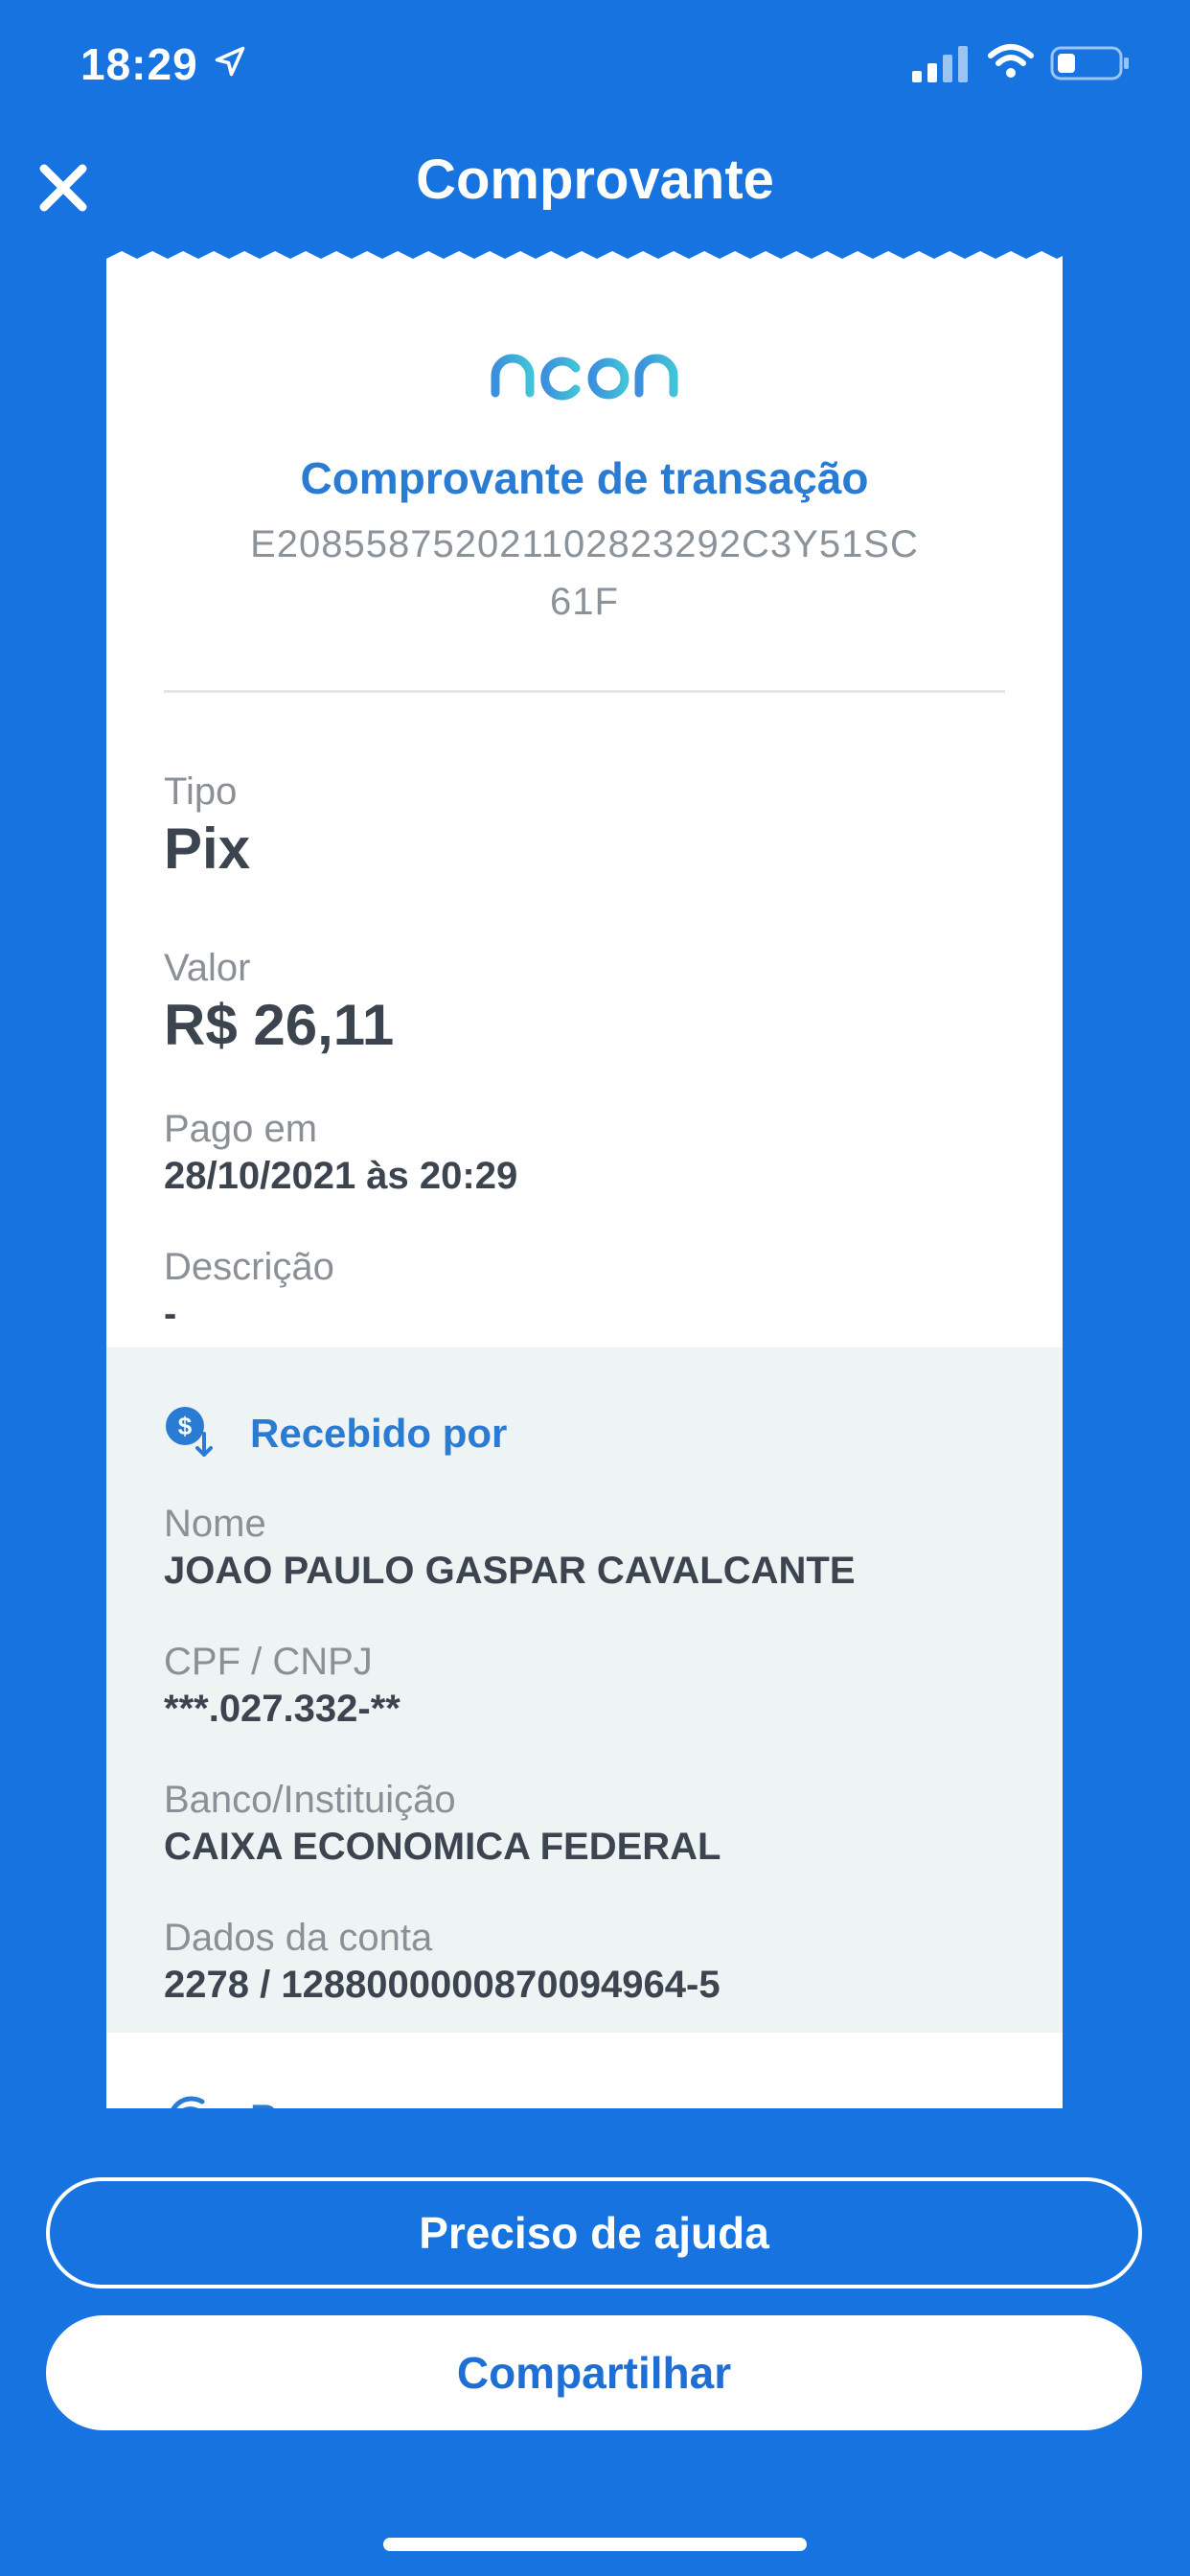 Image resolution: width=1190 pixels, height=2576 pixels. What do you see at coordinates (279, 1025) in the screenshot?
I see `field-value: R$ 26,11` at bounding box center [279, 1025].